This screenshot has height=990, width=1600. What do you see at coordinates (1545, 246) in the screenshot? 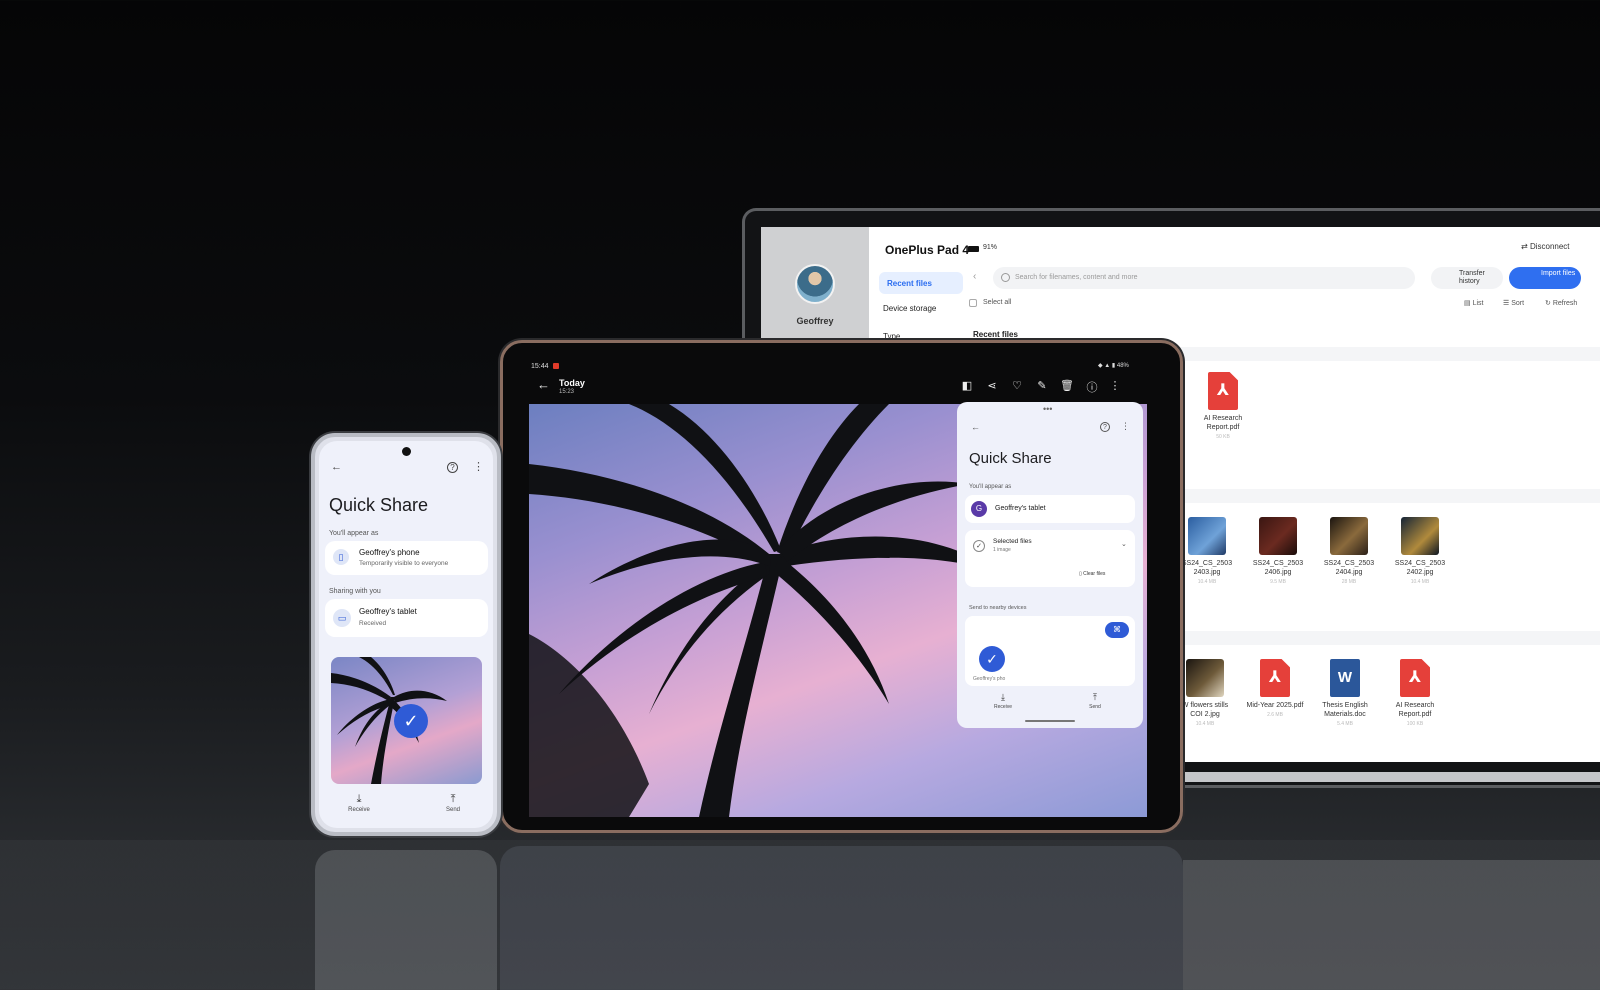
I see `disconnect-button: ⇄ Disconnect` at bounding box center [1545, 246].